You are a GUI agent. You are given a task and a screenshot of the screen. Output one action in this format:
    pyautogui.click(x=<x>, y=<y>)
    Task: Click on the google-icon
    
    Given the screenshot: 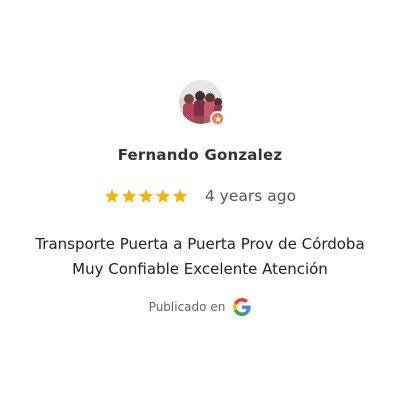 What is the action you would take?
    pyautogui.click(x=242, y=307)
    